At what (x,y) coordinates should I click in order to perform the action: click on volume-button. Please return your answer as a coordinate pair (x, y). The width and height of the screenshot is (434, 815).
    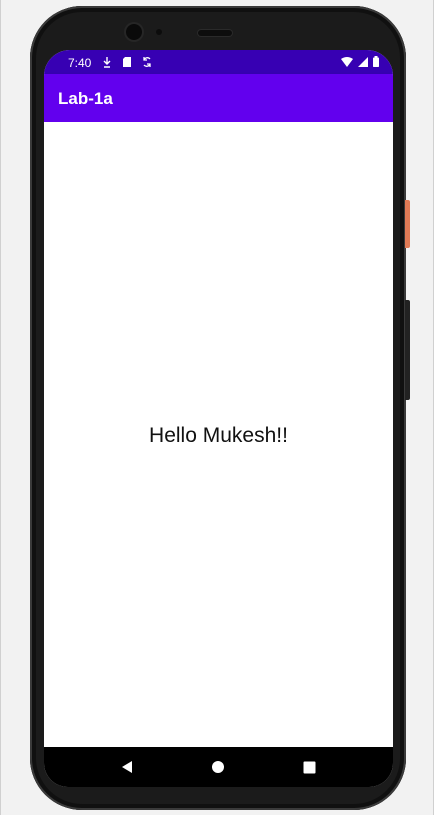
    Looking at the image, I should click on (407, 350).